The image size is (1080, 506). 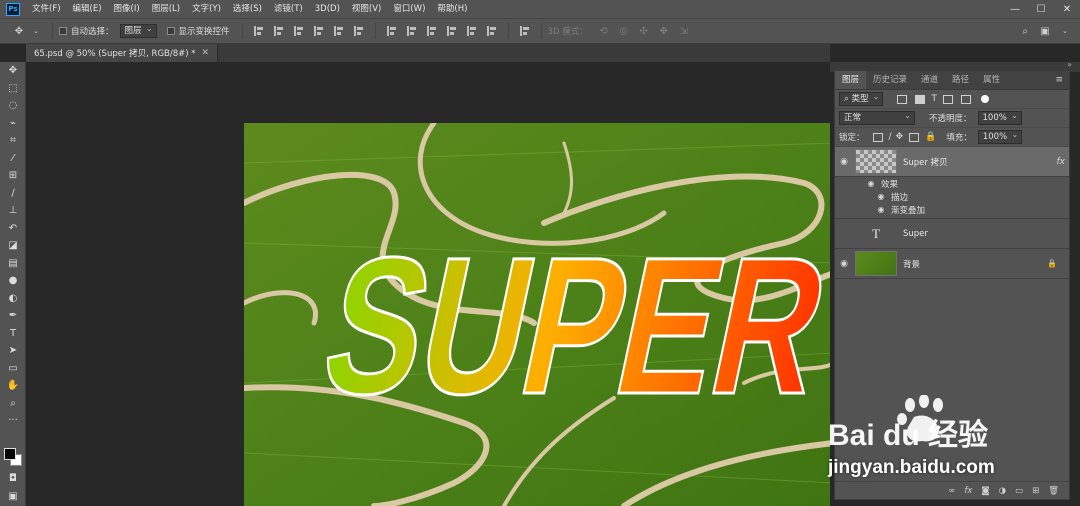 What do you see at coordinates (63, 31) in the screenshot?
I see `auto-select-checkbox` at bounding box center [63, 31].